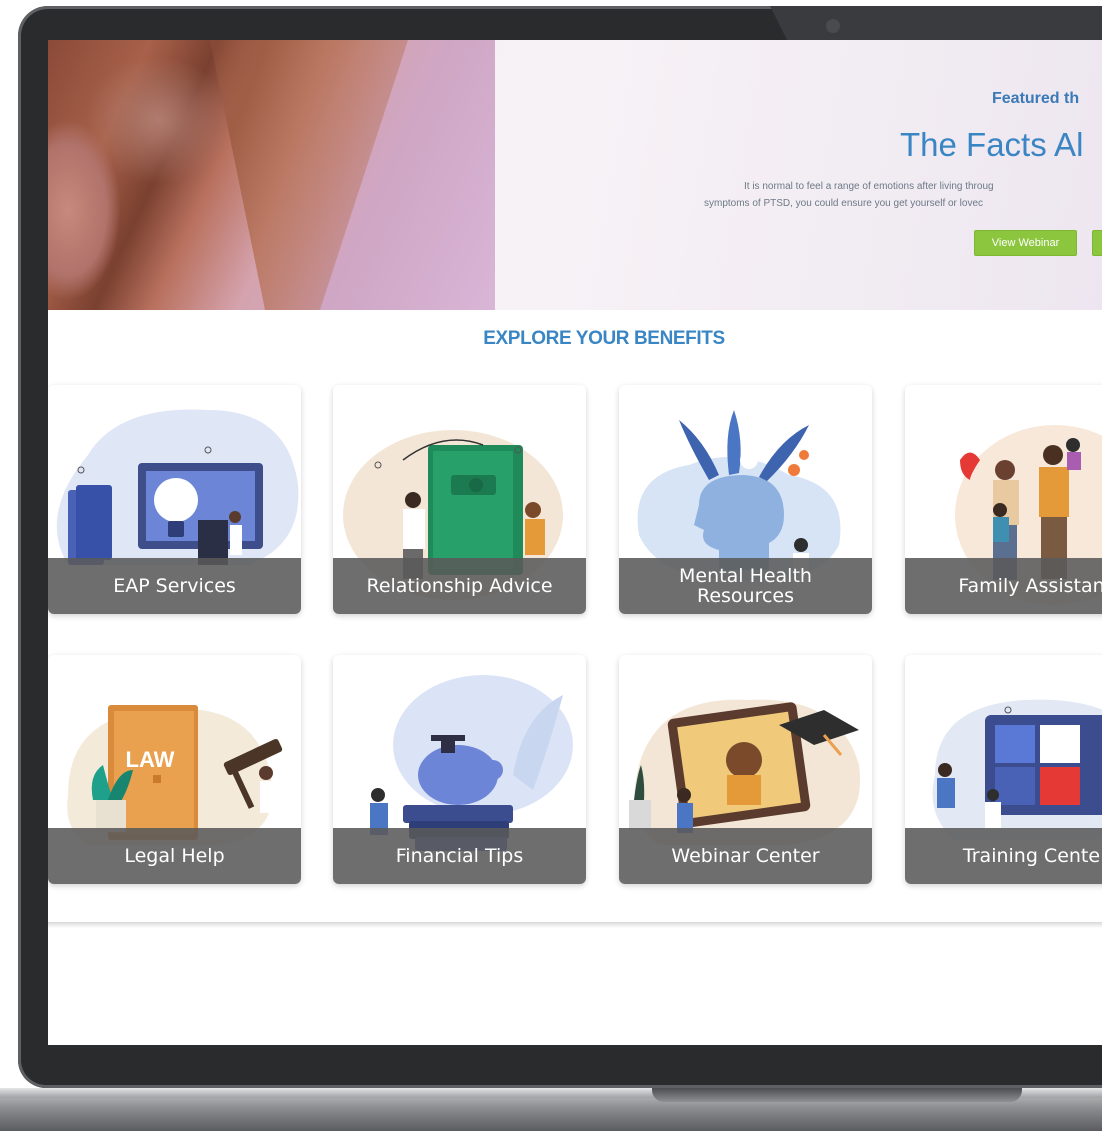  What do you see at coordinates (745, 769) in the screenshot?
I see `card-webinar-center: Webinar Center` at bounding box center [745, 769].